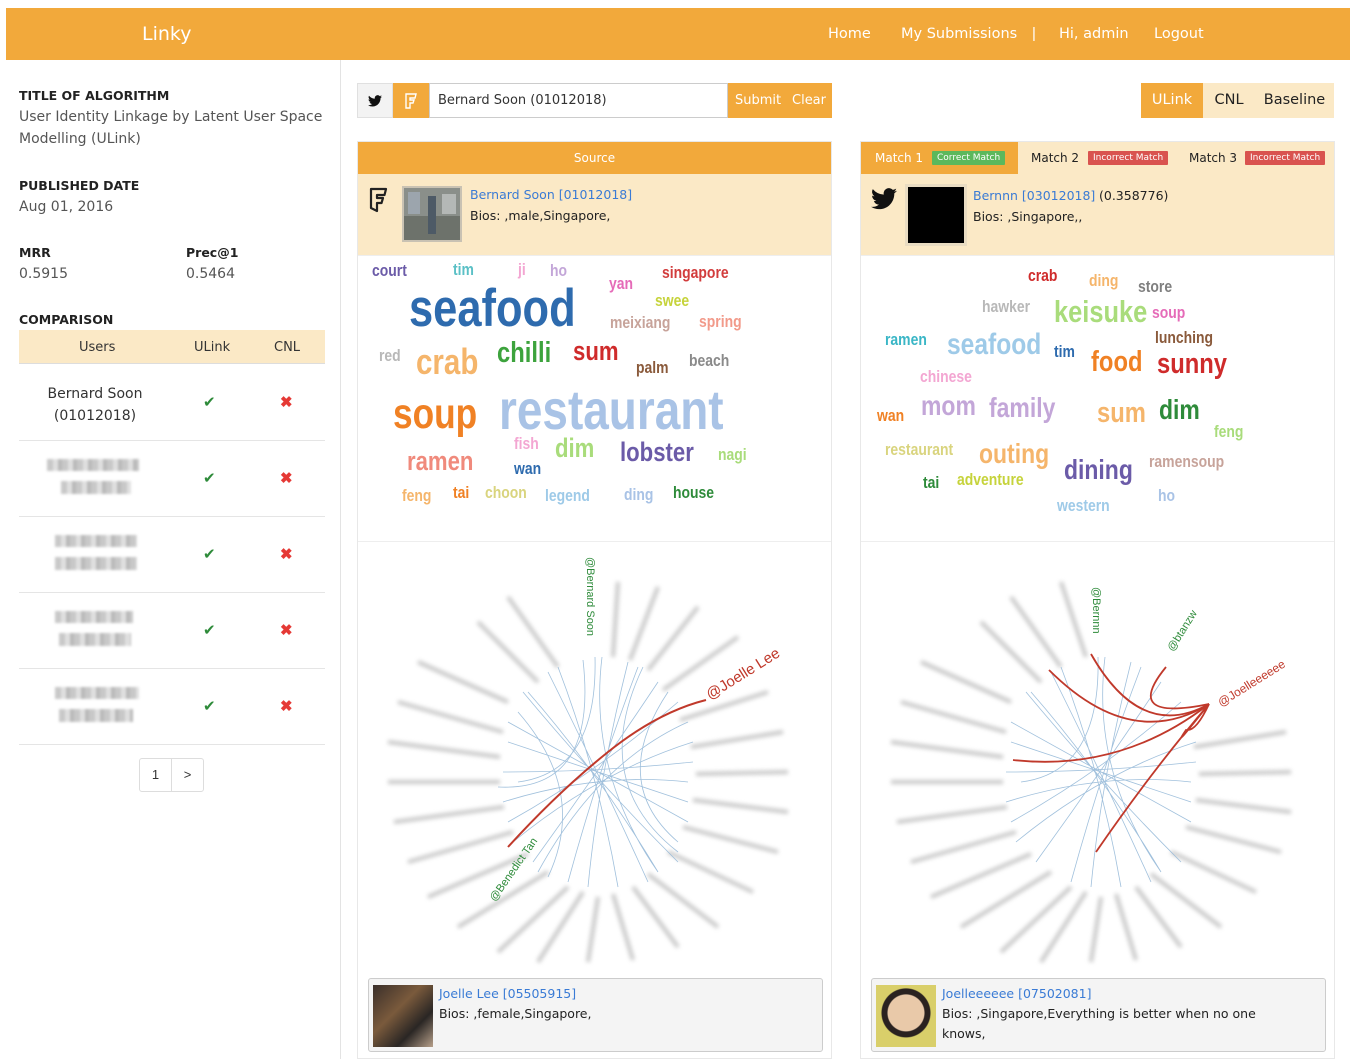 Image resolution: width=1351 pixels, height=1059 pixels. What do you see at coordinates (1285, 158) in the screenshot?
I see `match-3-badge: Incorrect Match` at bounding box center [1285, 158].